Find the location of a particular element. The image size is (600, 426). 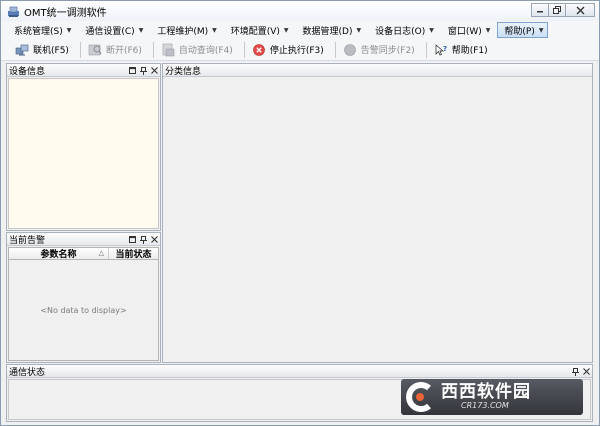

maximize-button is located at coordinates (557, 10).